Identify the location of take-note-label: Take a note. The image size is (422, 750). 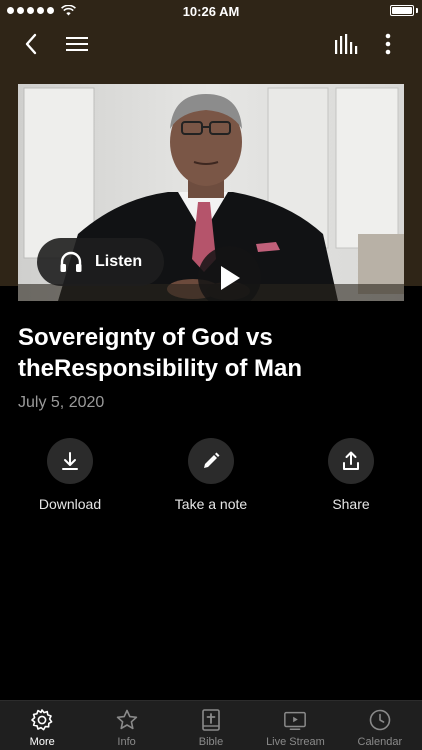
(211, 504).